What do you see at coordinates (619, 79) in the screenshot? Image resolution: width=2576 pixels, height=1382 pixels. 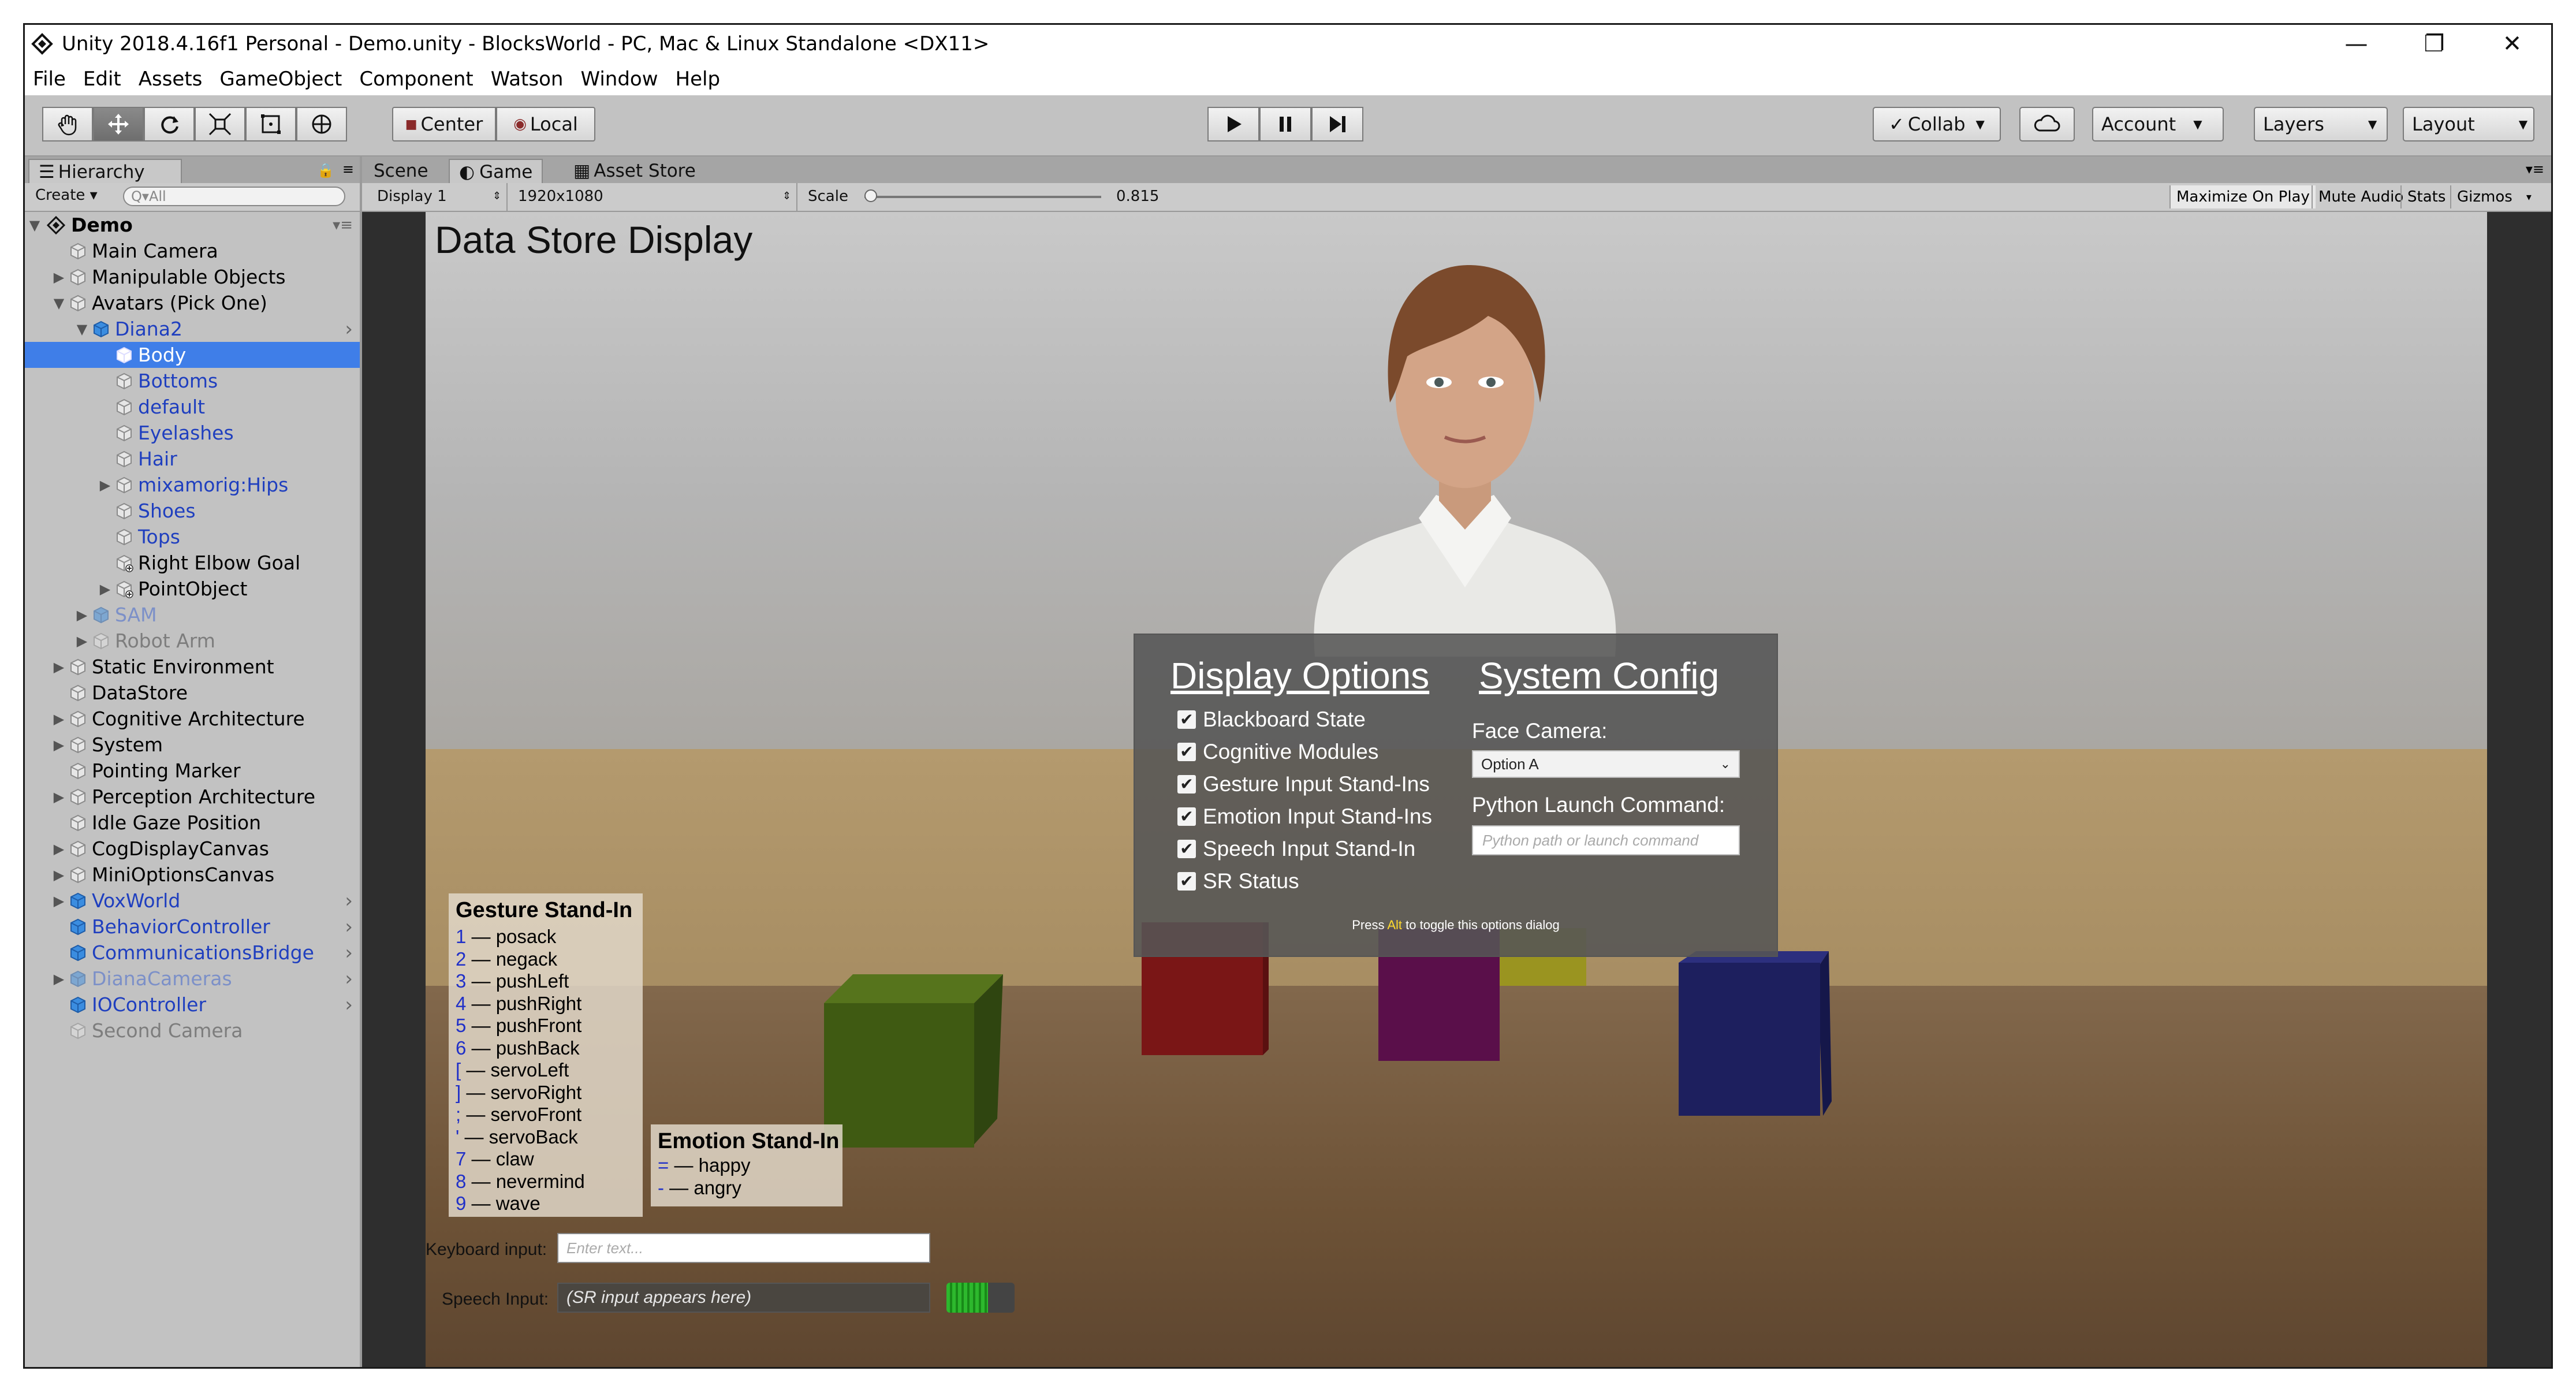 I see `menu-window: Window` at bounding box center [619, 79].